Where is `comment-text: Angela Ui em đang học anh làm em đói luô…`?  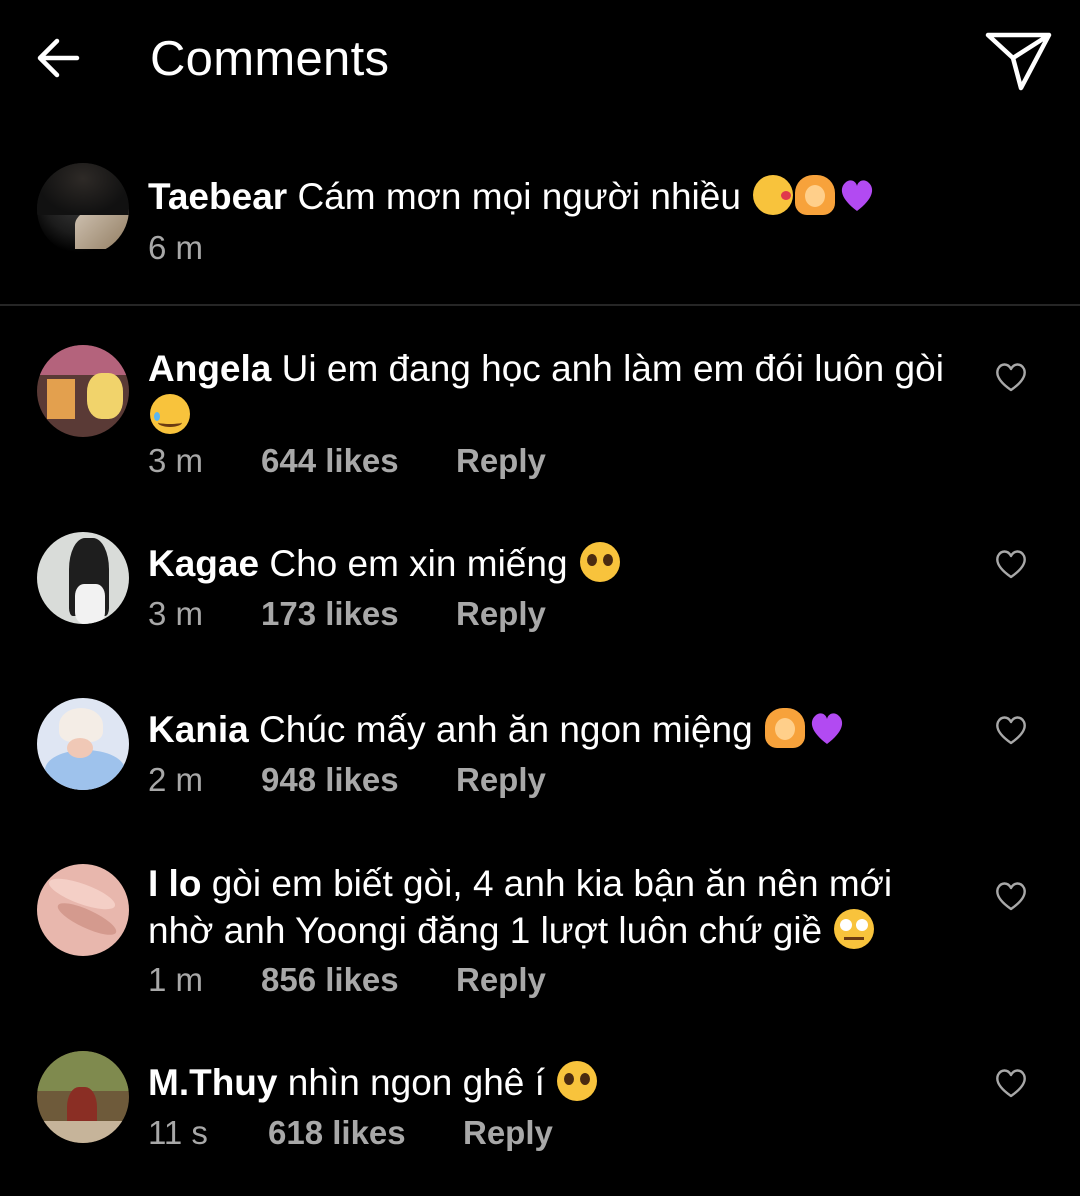
comment-text: Angela Ui em đang học anh làm em đói luô… is located at coordinates (548, 392).